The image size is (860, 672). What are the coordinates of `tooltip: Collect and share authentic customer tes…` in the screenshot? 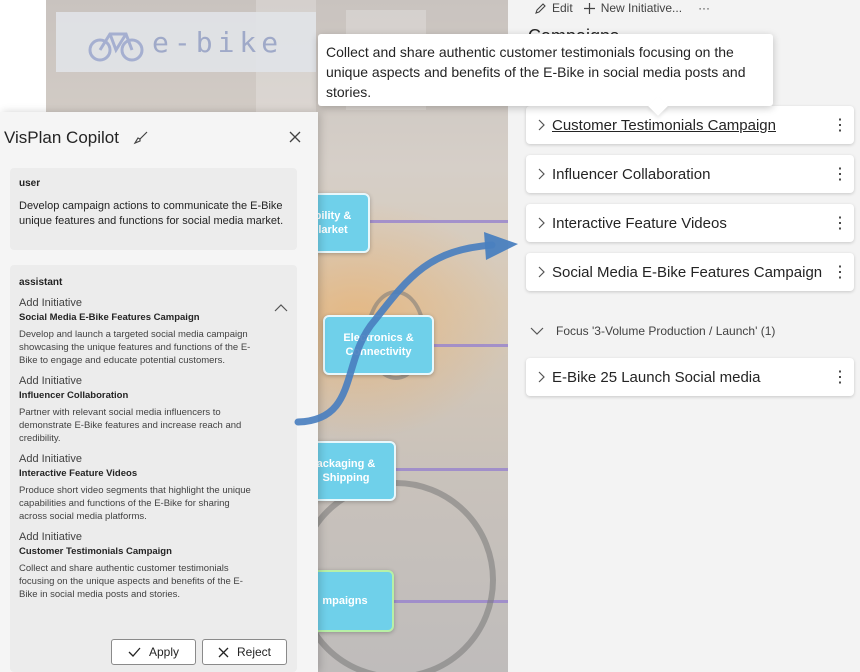 It's located at (545, 75).